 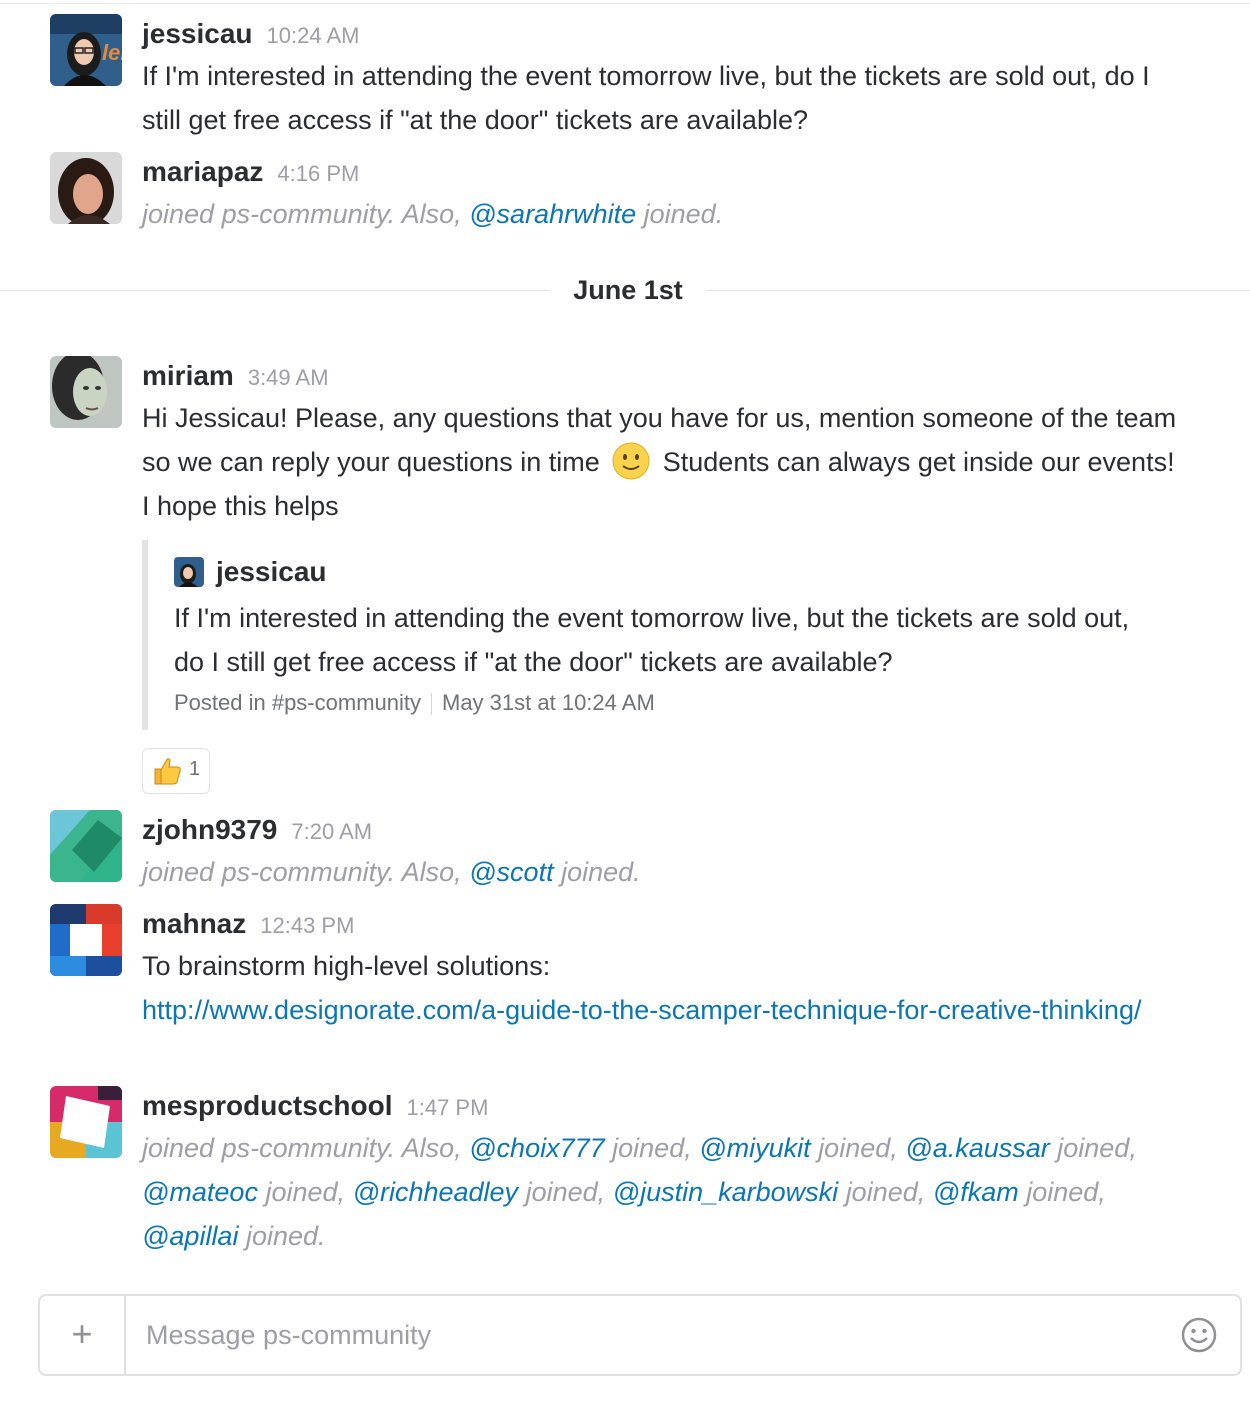 What do you see at coordinates (436, 1192) in the screenshot?
I see `mention-link: @richheadley` at bounding box center [436, 1192].